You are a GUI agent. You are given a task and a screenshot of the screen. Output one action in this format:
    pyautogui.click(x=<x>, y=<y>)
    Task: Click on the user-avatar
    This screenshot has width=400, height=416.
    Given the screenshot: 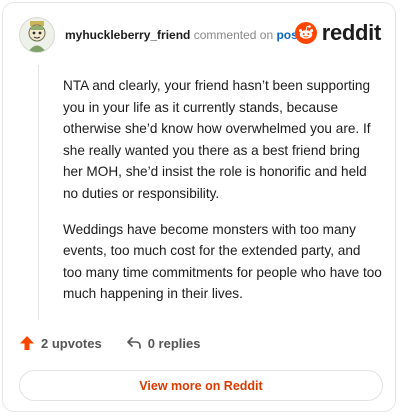 What is the action you would take?
    pyautogui.click(x=37, y=35)
    